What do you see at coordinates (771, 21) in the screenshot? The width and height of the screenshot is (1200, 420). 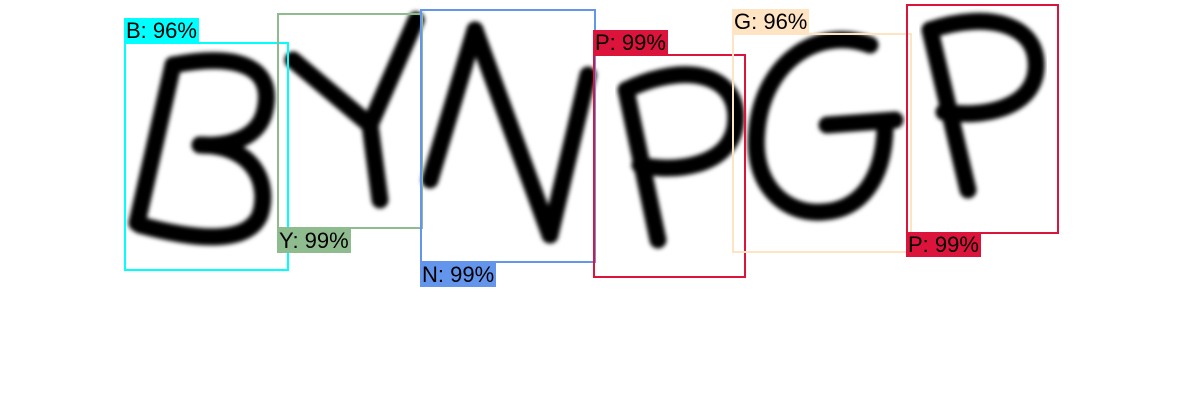 I see `detection-label-g: G: 96%` at bounding box center [771, 21].